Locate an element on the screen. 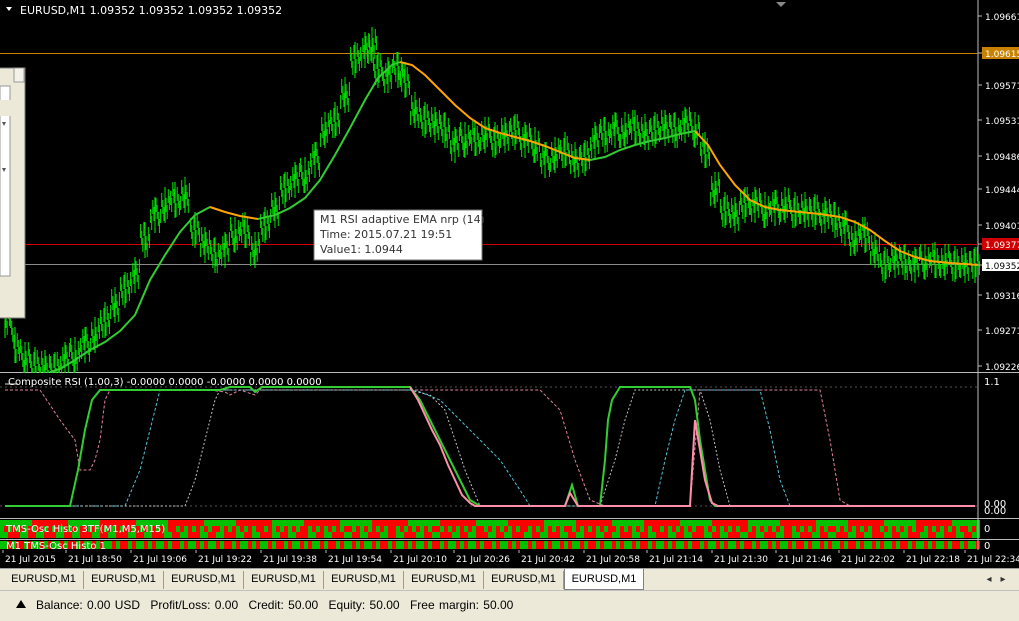  floating-panel is located at coordinates (13, 193).